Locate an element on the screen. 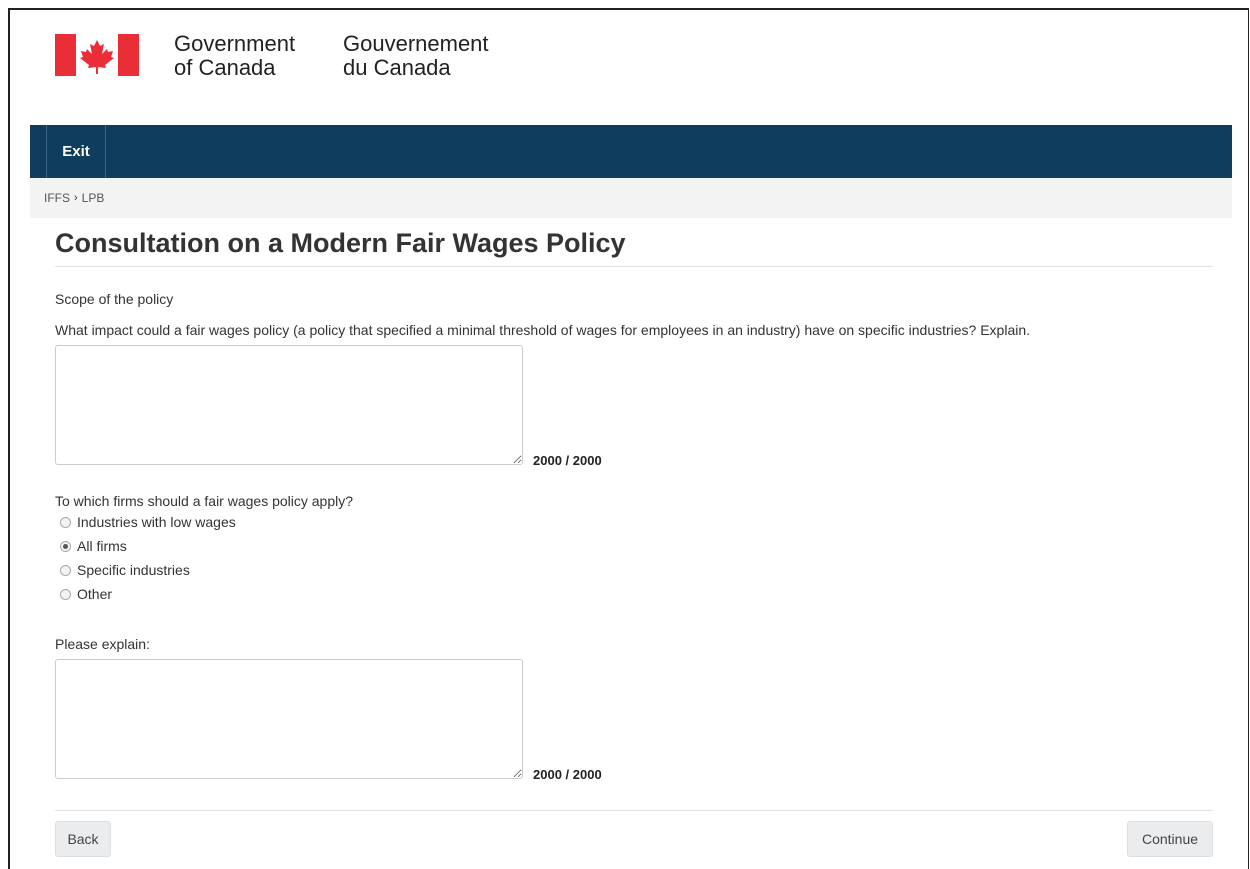 This screenshot has width=1250, height=869. radio-option-label: Industries with low wages is located at coordinates (156, 522).